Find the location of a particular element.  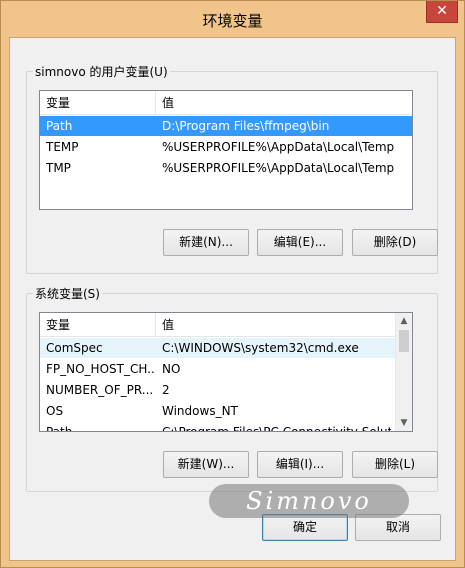

vertical-scrollbar: ▲ ▼ is located at coordinates (403, 372).